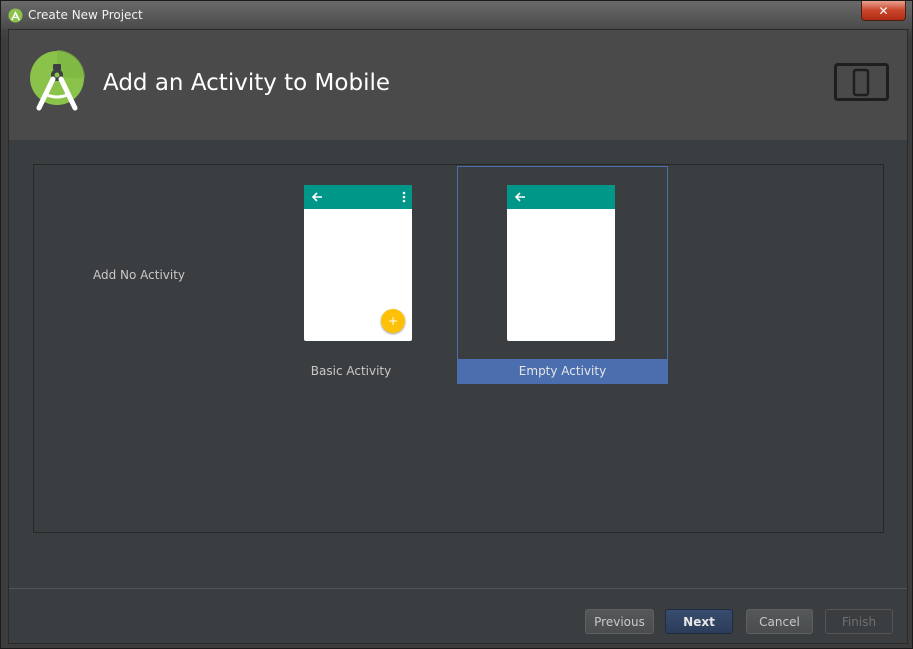 This screenshot has width=913, height=649. I want to click on close-icon: ✕, so click(883, 10).